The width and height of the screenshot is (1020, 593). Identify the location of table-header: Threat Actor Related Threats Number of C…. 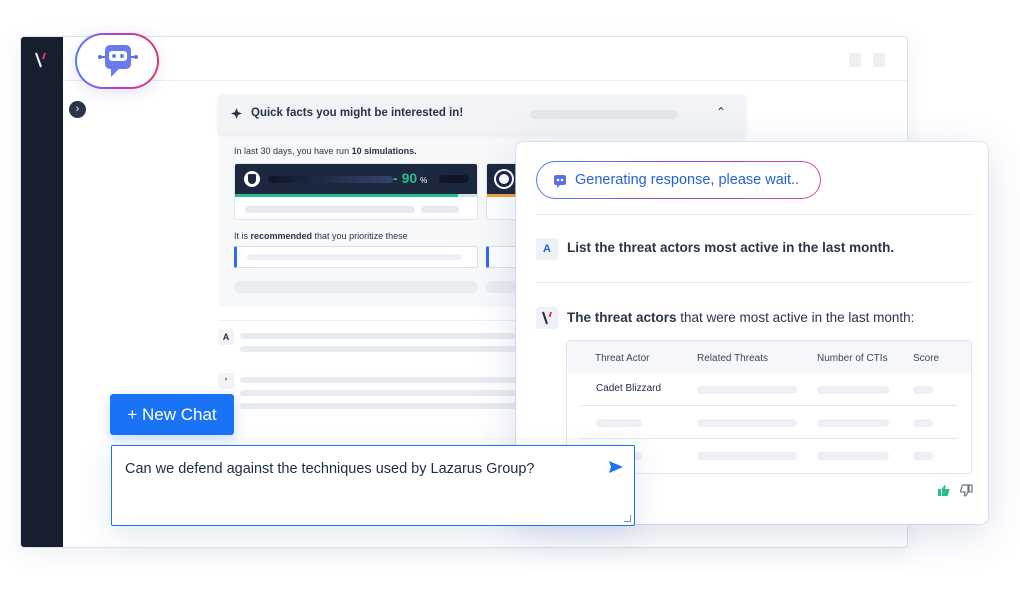
(769, 357).